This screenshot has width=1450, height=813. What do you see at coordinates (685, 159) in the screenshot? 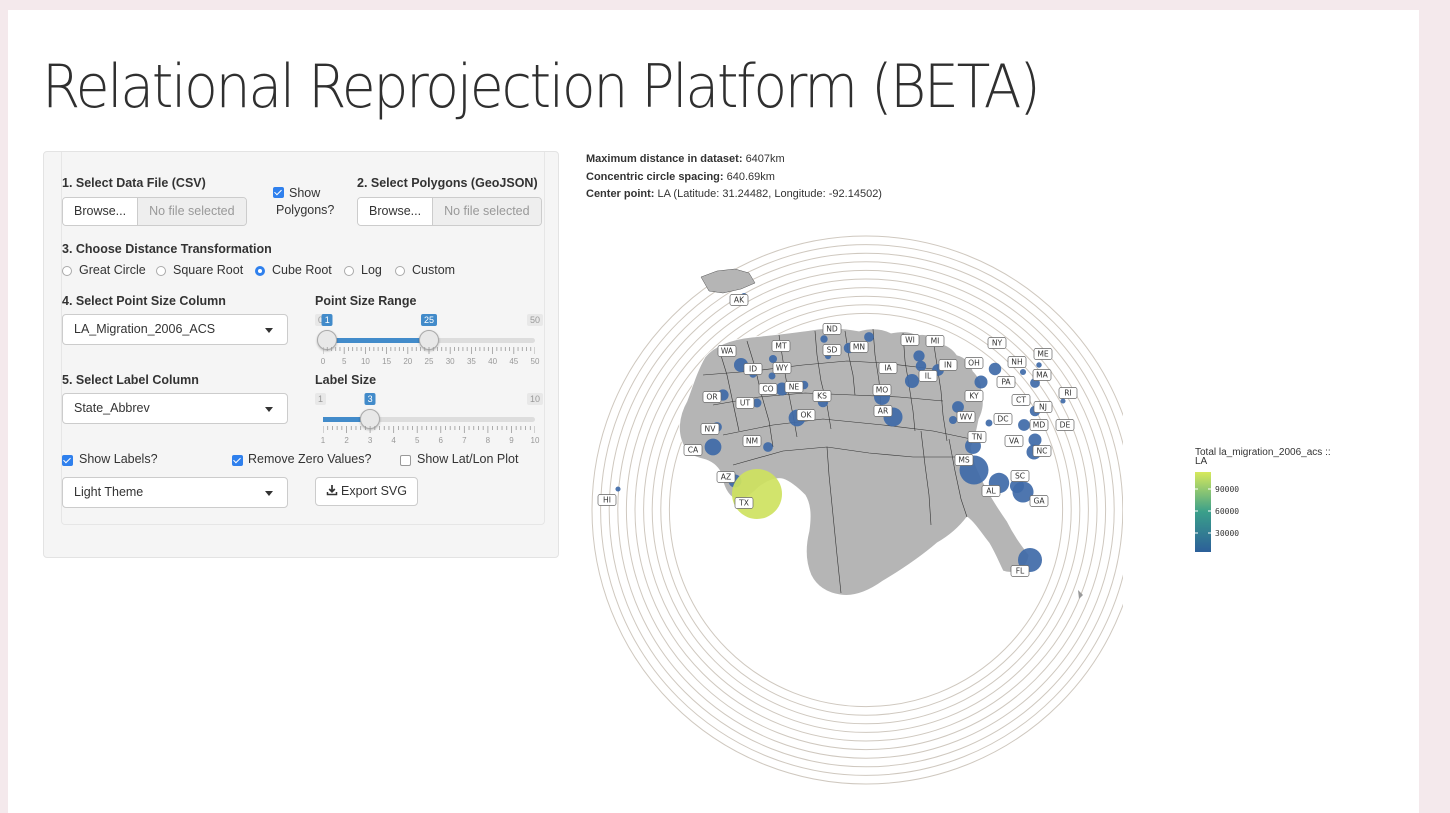
I see `max-distance-info: Maximum distance in dataset: 6407km` at bounding box center [685, 159].